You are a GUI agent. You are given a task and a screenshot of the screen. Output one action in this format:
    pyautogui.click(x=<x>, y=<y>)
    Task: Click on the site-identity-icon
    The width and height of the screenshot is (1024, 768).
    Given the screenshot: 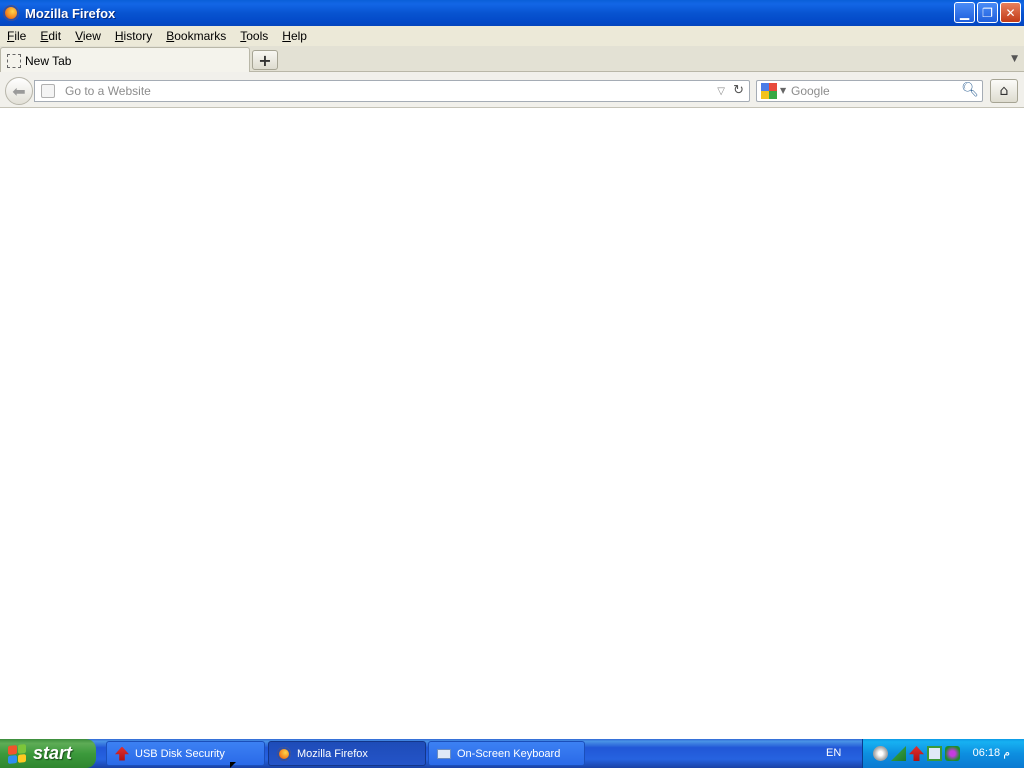 What is the action you would take?
    pyautogui.click(x=48, y=91)
    